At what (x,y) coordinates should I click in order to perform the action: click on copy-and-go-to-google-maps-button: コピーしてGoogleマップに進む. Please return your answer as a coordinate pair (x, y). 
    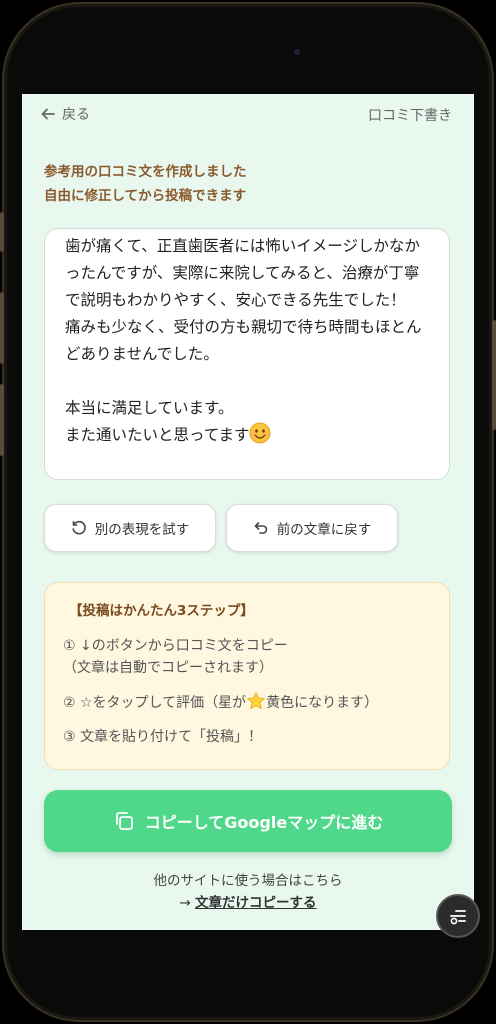
    Looking at the image, I should click on (248, 821).